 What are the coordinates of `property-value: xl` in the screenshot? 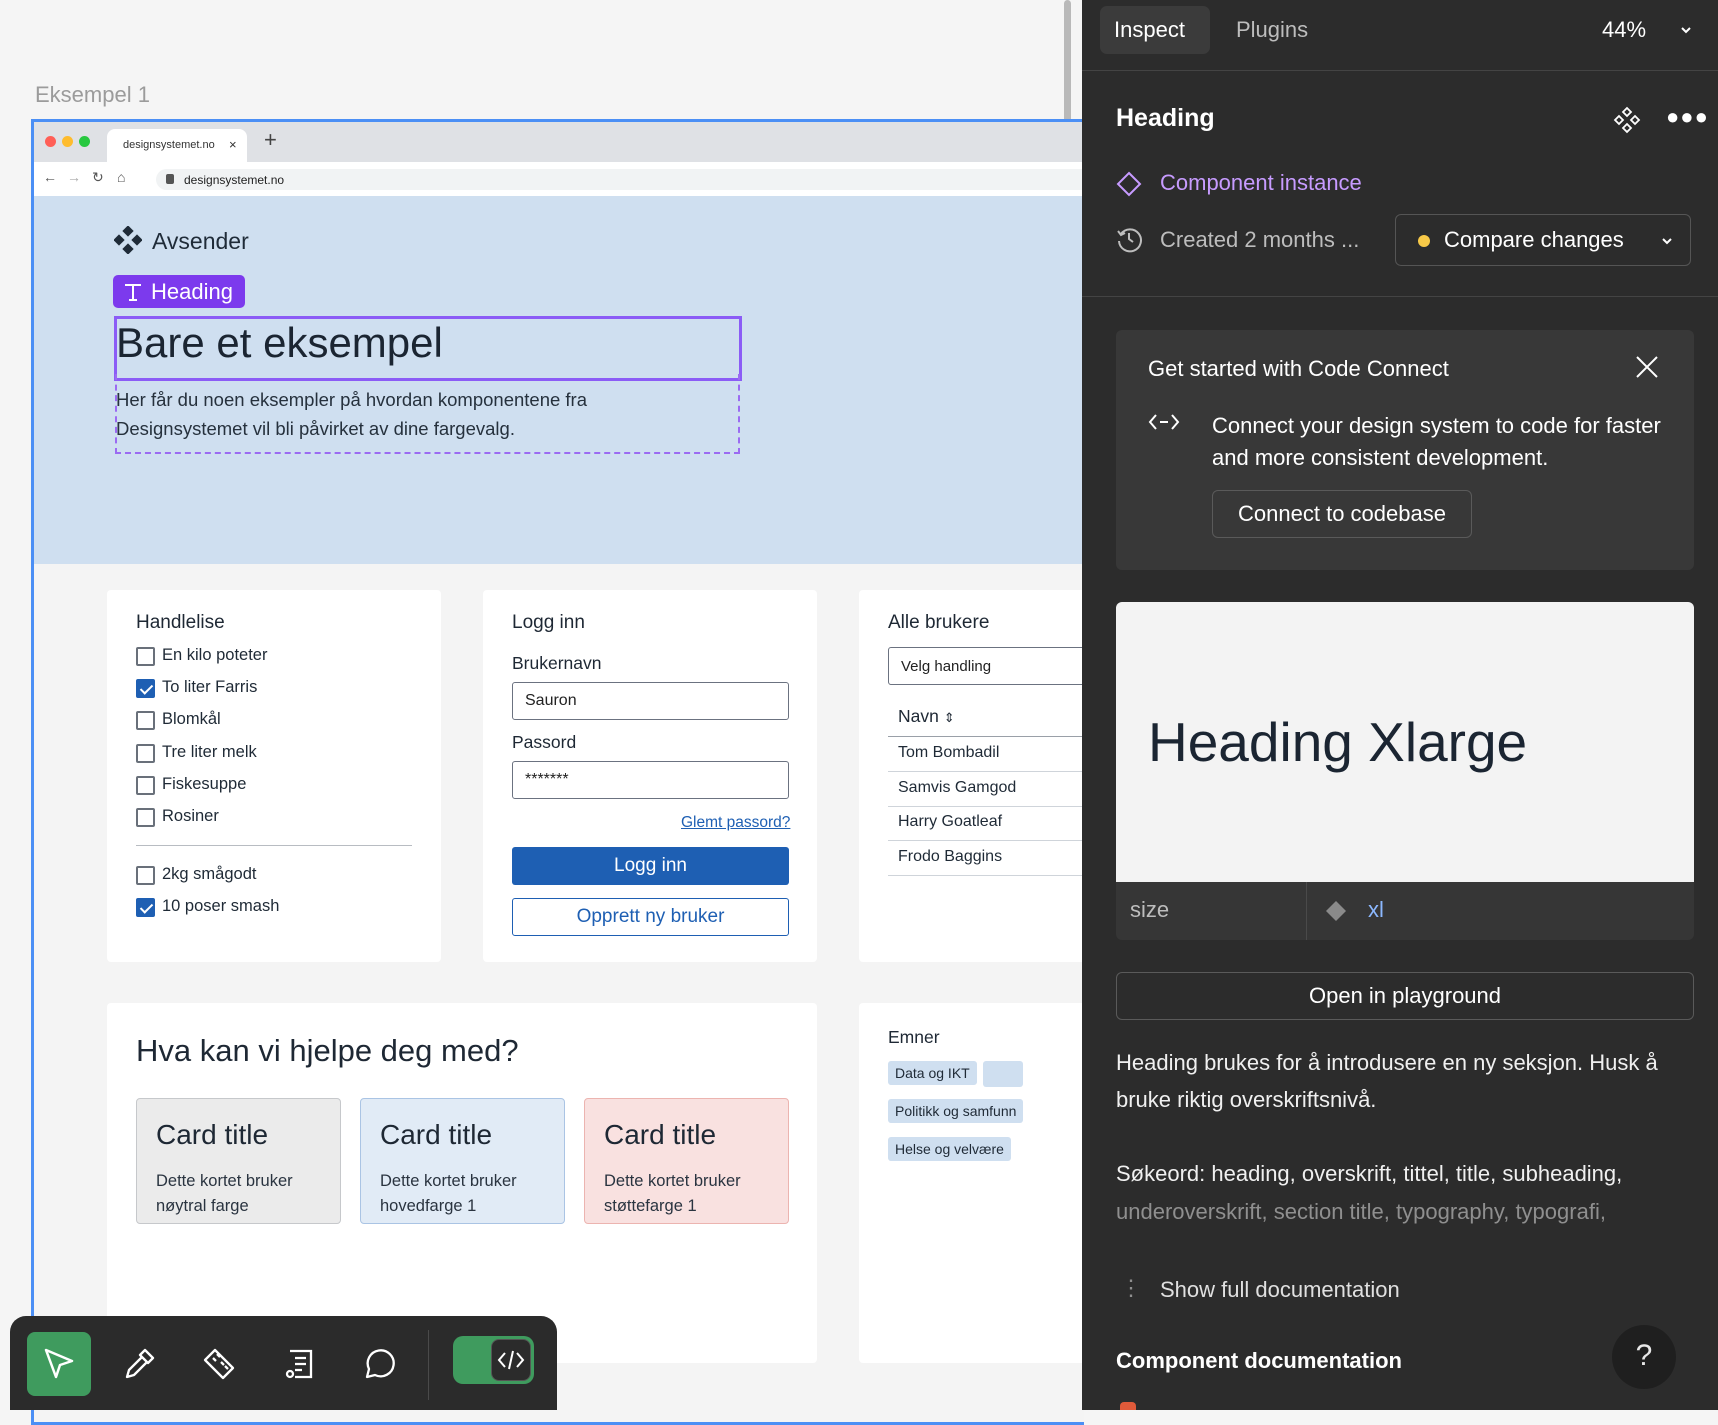 It's located at (1376, 910).